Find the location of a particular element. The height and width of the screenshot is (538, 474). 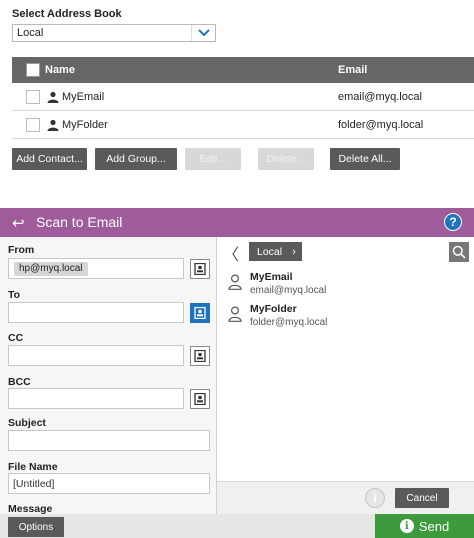

send-button: i Send is located at coordinates (424, 526).